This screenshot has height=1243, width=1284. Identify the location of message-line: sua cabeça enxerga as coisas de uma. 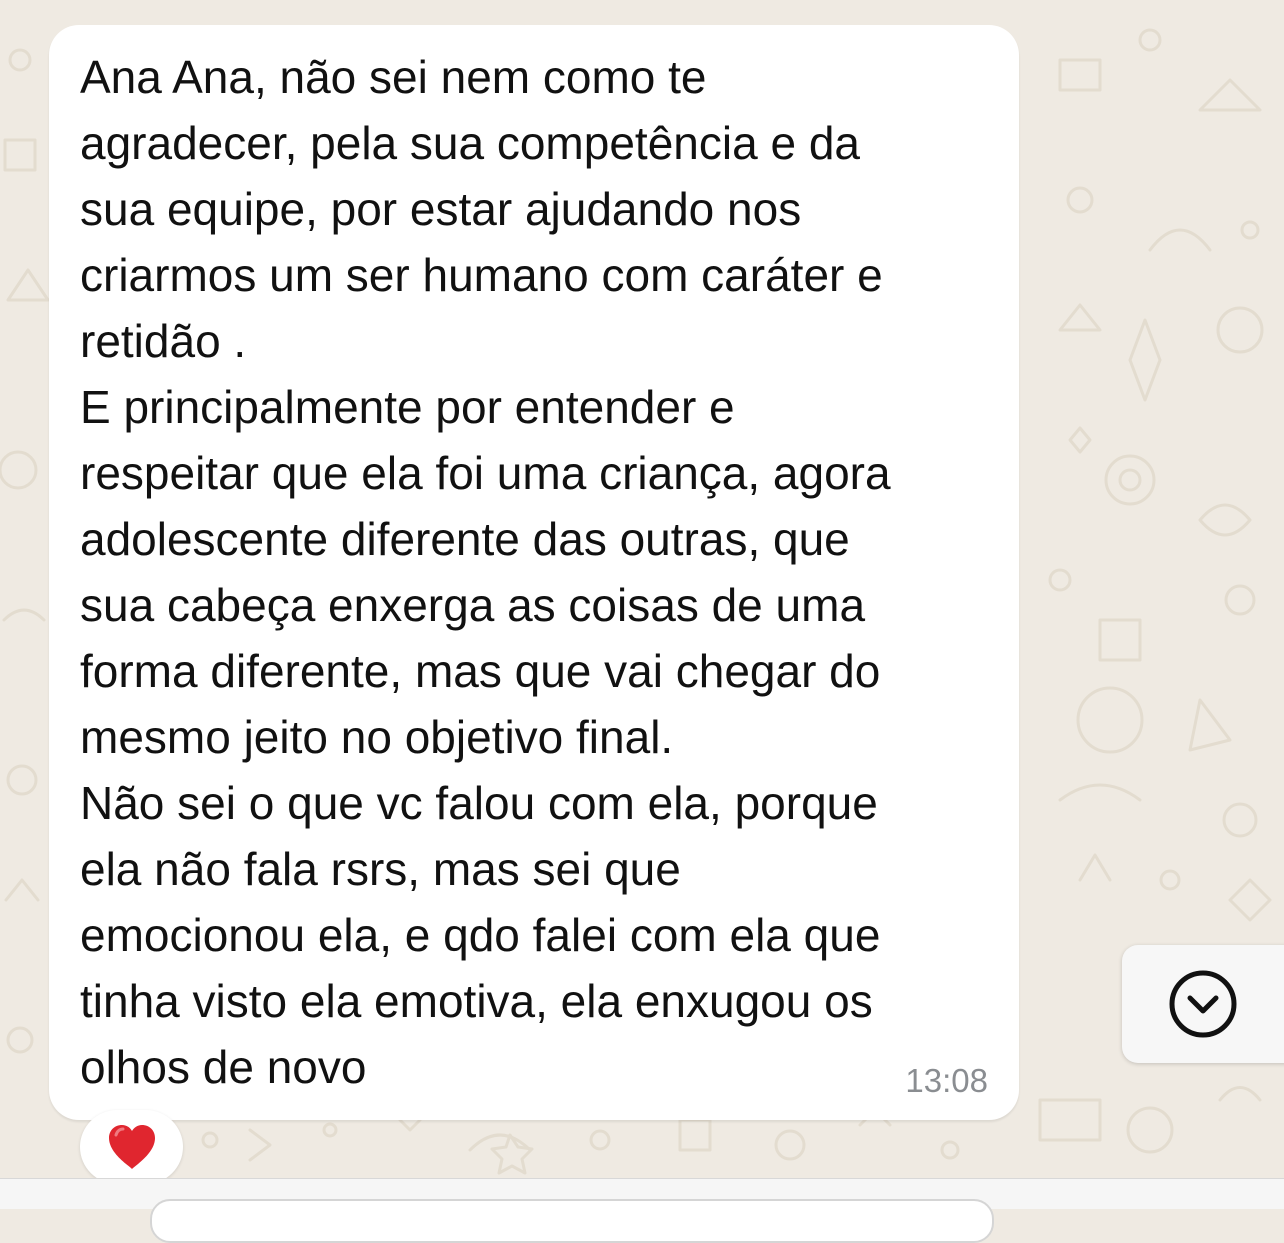
(473, 605).